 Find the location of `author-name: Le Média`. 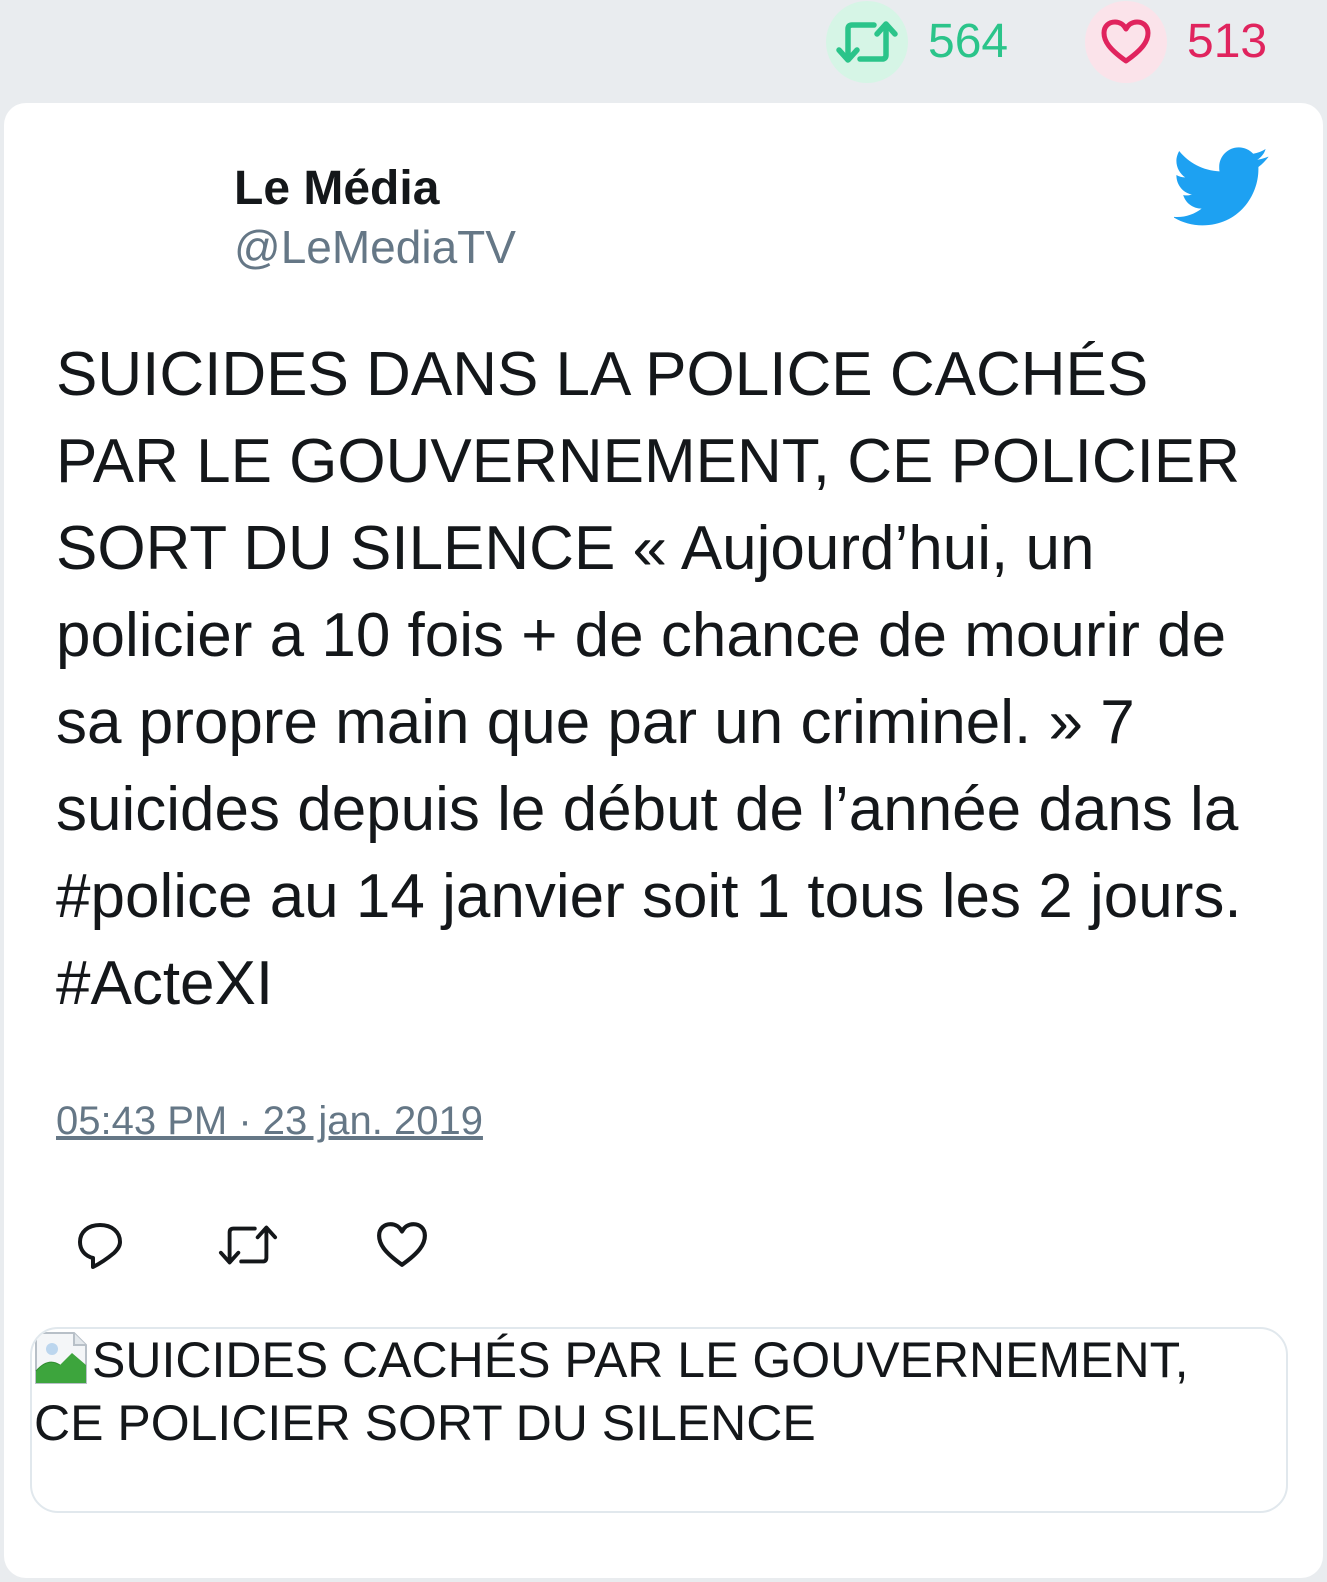

author-name: Le Média is located at coordinates (336, 188).